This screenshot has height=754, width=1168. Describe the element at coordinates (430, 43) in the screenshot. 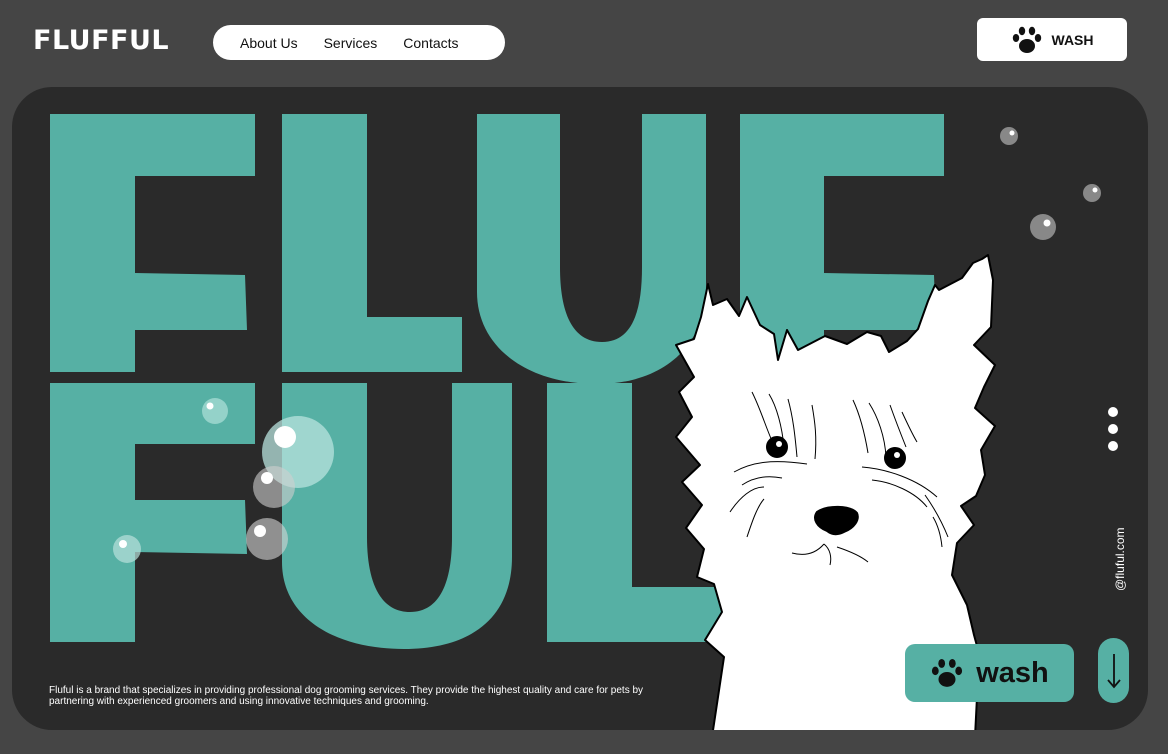

I see `nav-contacts: Contacts` at that location.